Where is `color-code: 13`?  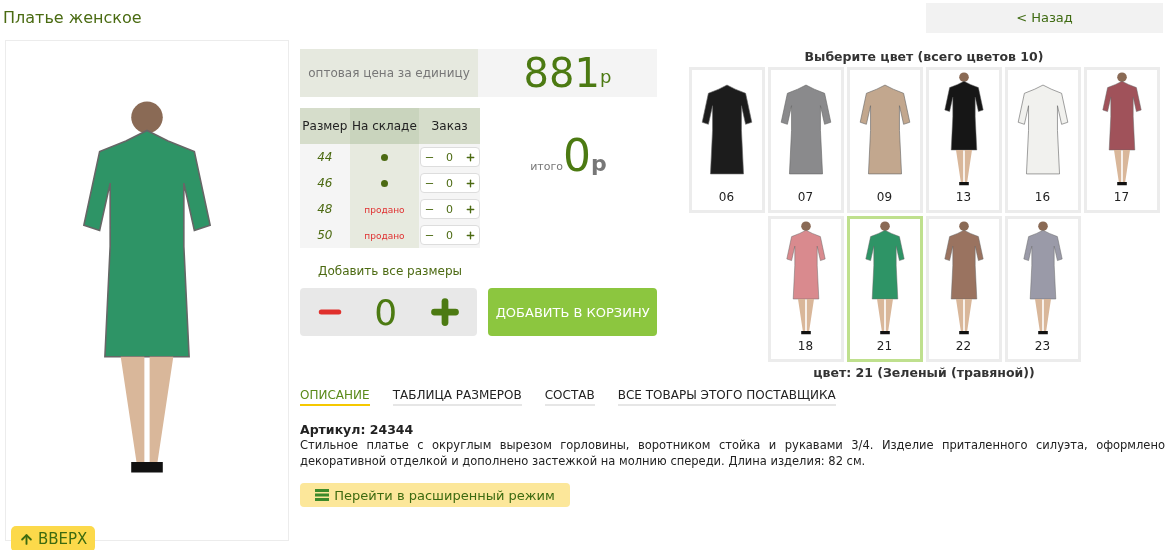 color-code: 13 is located at coordinates (963, 197).